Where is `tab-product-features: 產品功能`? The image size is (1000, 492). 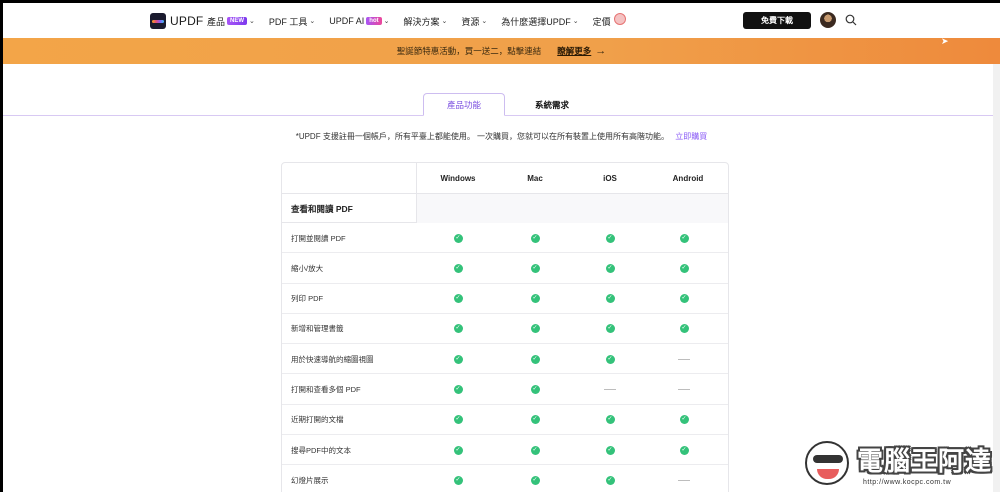
tab-product-features: 產品功能 is located at coordinates (464, 104).